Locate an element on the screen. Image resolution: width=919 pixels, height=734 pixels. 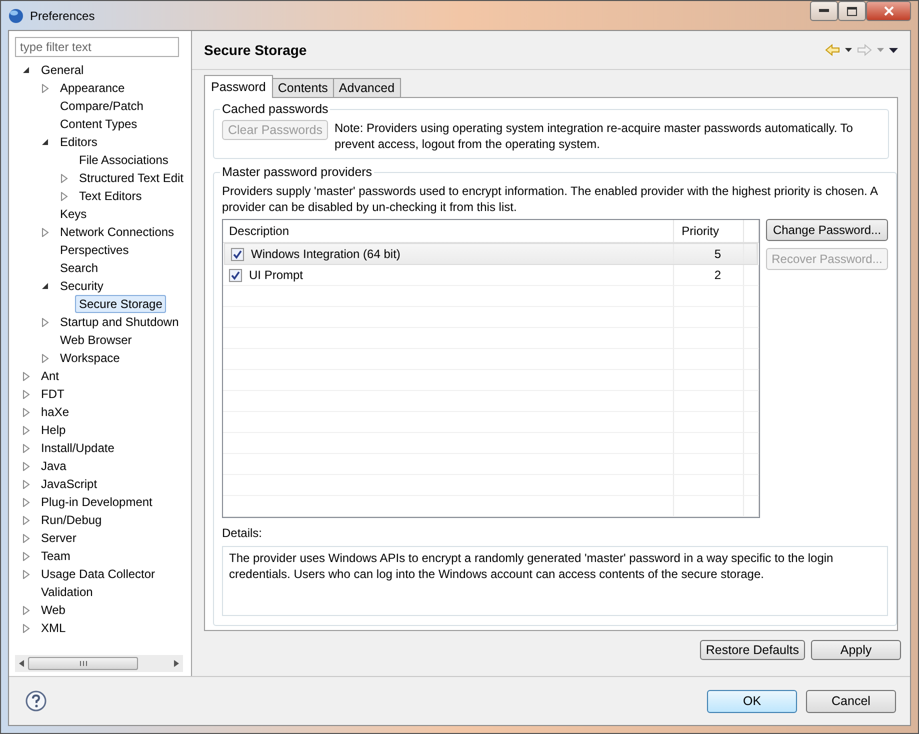
table-row: Windows Integration (64 bit) 5 is located at coordinates (491, 254).